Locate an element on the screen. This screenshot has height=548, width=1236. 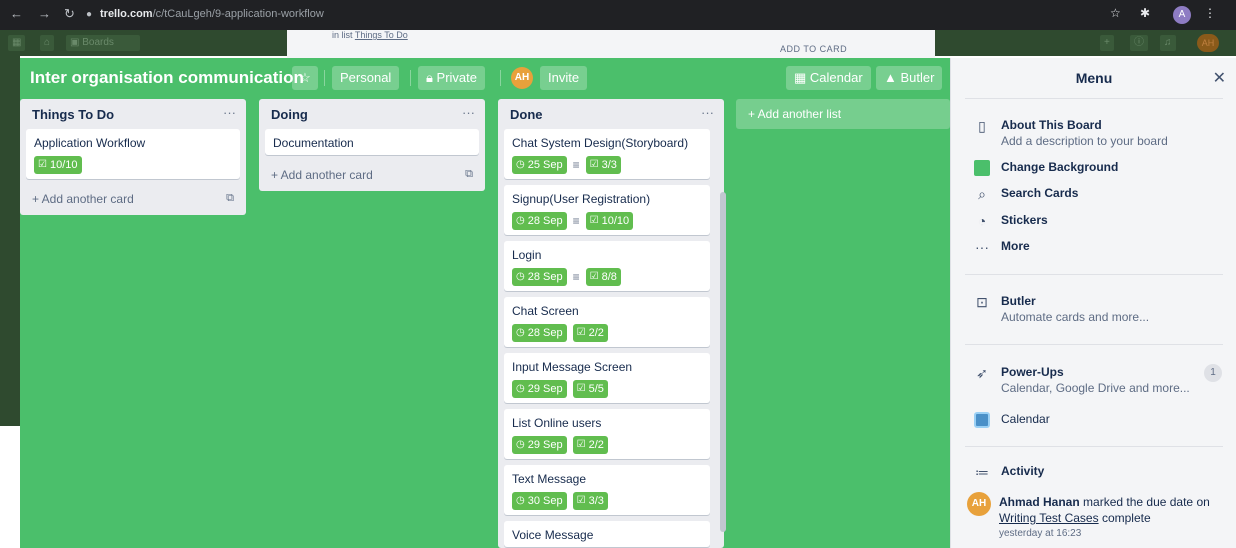
due-date-badge: ◷ 25 Sep is located at coordinates (539, 165).